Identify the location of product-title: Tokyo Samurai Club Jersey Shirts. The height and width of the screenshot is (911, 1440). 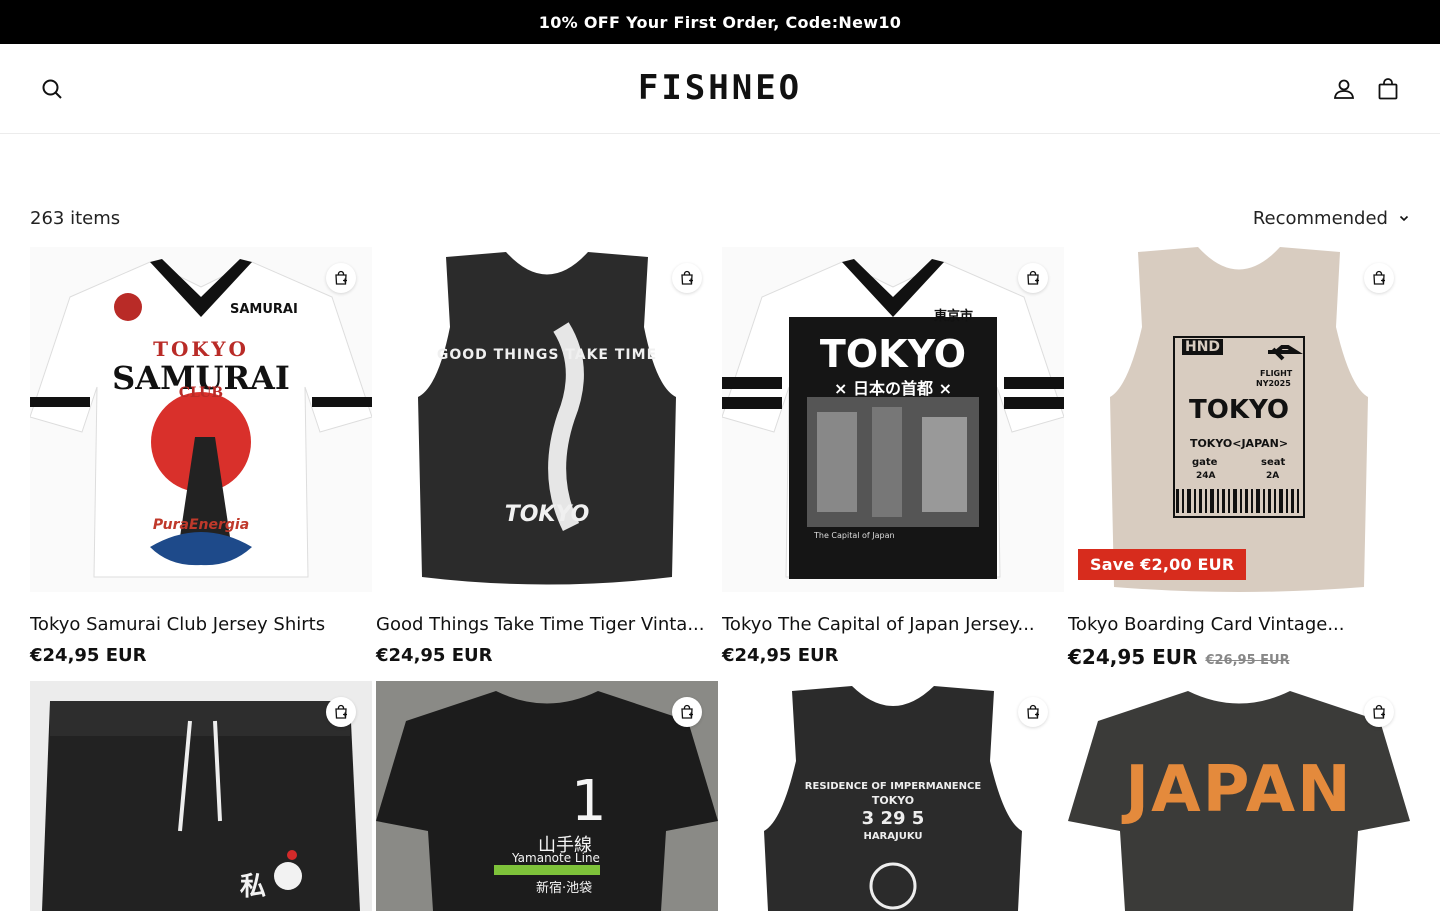
(198, 624).